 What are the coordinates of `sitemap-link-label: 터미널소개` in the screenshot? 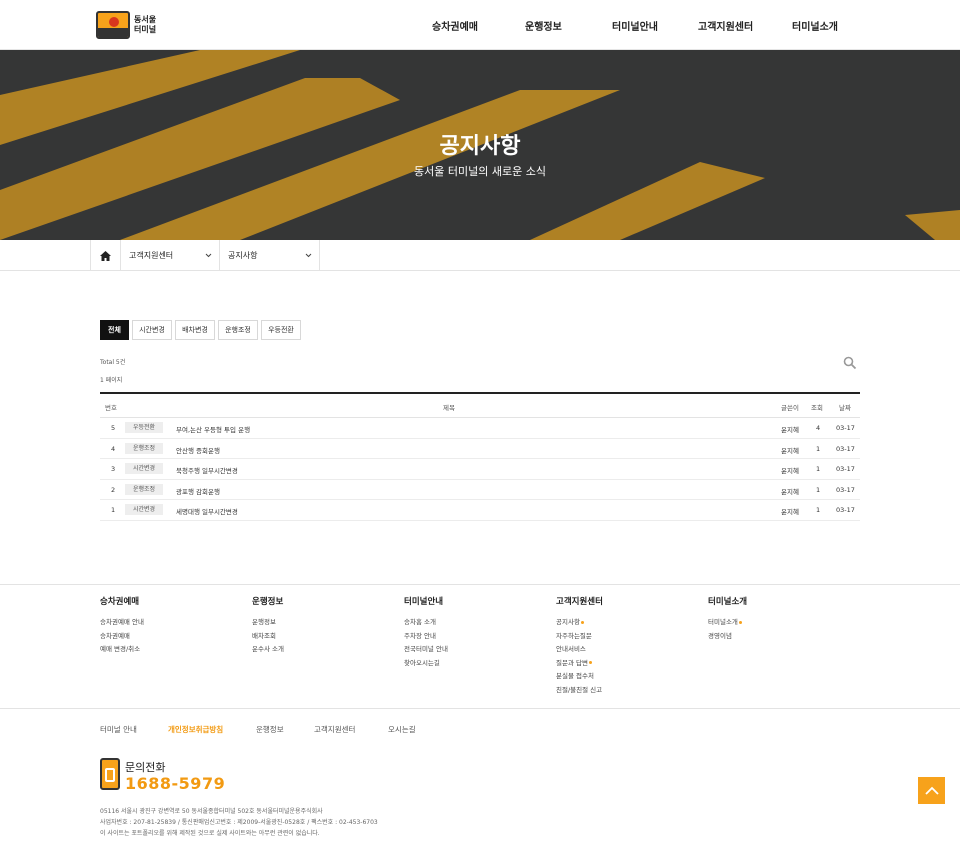 It's located at (723, 622).